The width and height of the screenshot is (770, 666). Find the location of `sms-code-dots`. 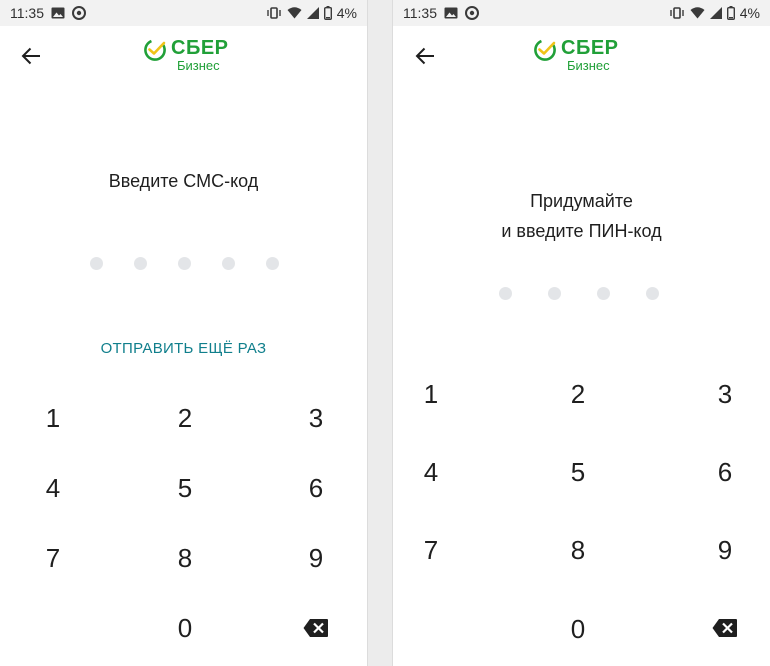

sms-code-dots is located at coordinates (183, 264).